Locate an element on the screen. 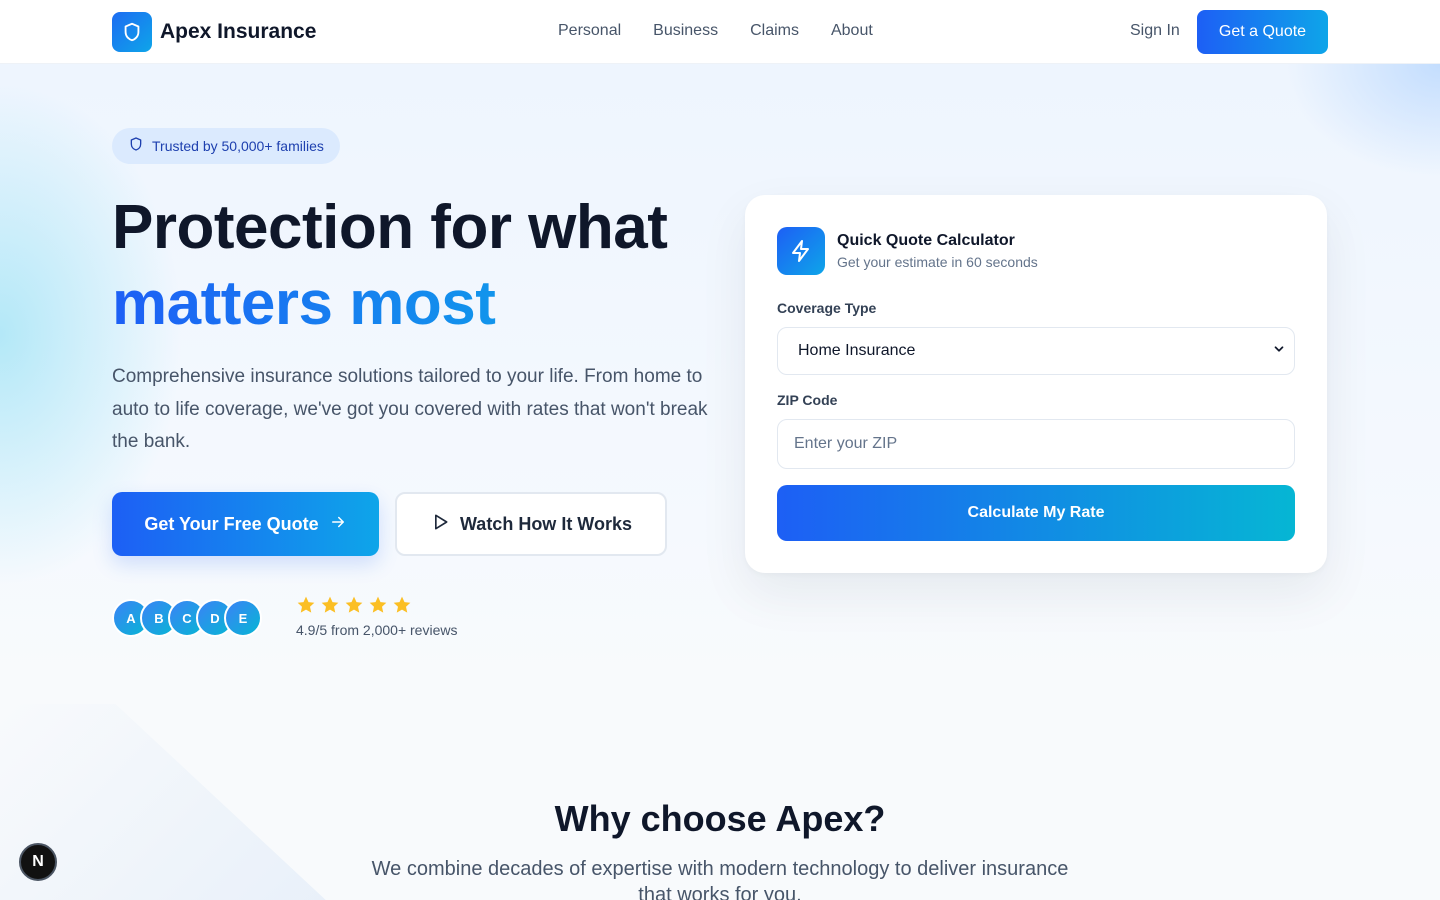 The width and height of the screenshot is (1440, 900). quote-card-subtitle: Get your estimate in 60 seconds is located at coordinates (937, 262).